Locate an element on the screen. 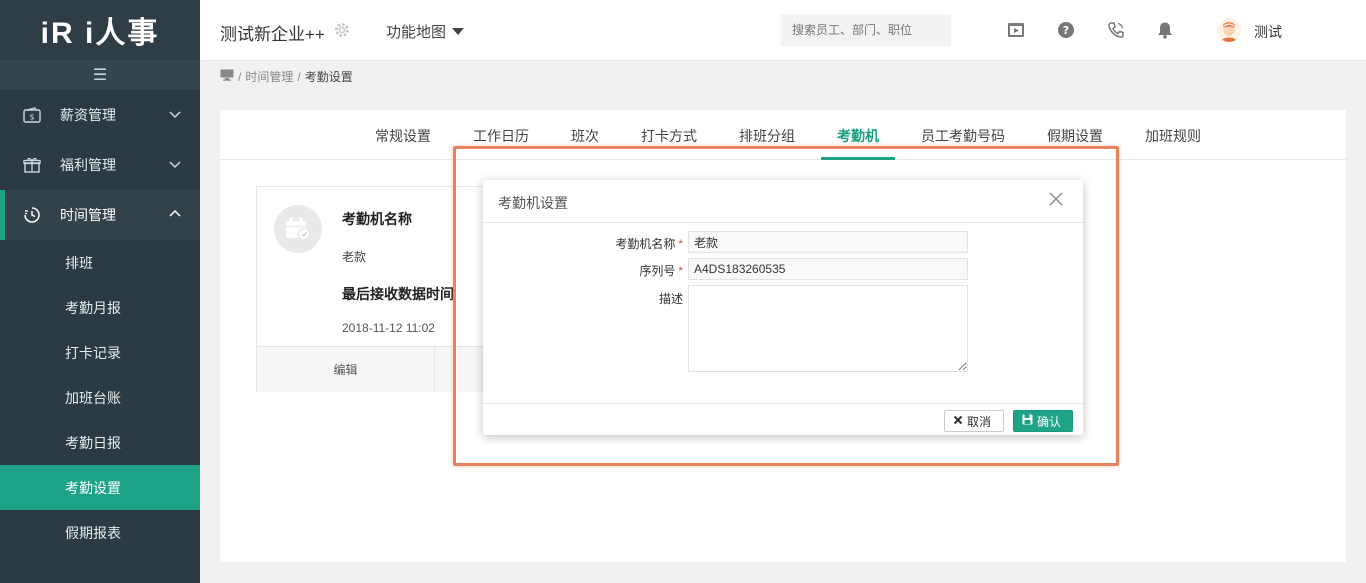  tab-shifts: 班次 is located at coordinates (585, 136).